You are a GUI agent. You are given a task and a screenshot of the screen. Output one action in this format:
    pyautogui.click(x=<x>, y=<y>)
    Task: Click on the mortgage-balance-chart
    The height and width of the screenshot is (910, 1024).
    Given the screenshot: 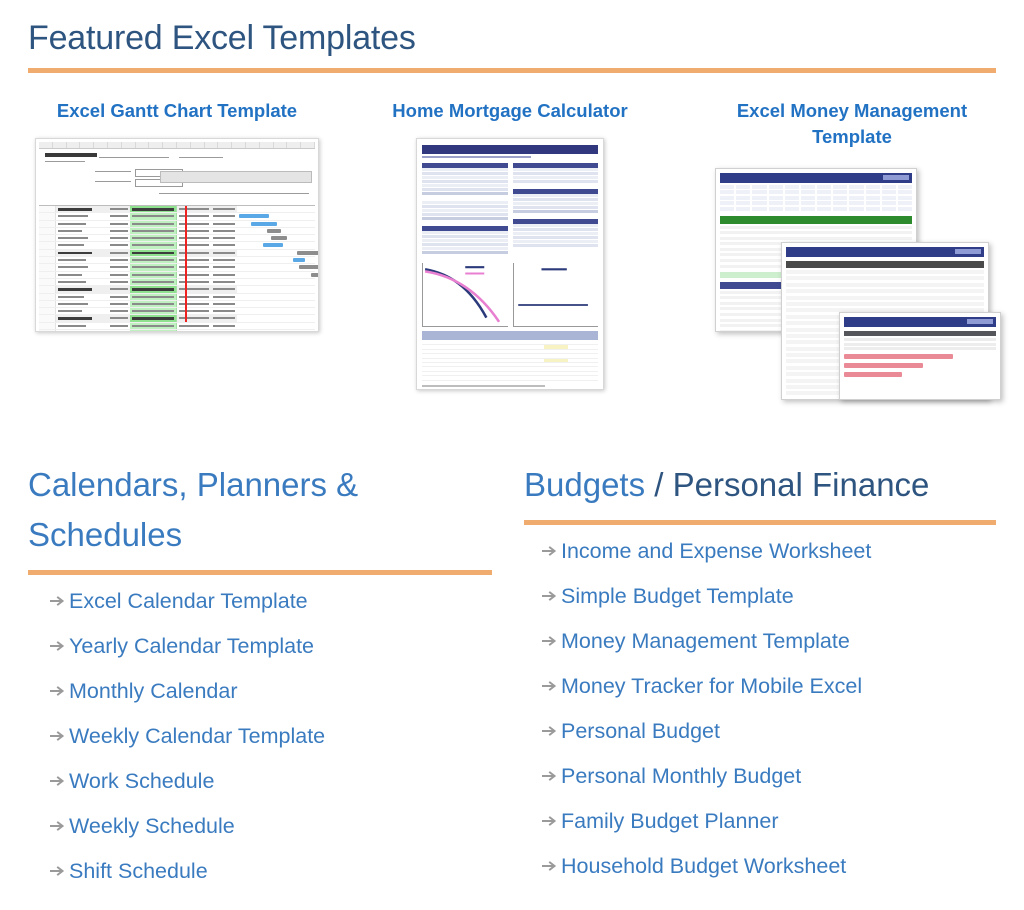 What is the action you would take?
    pyautogui.click(x=465, y=295)
    